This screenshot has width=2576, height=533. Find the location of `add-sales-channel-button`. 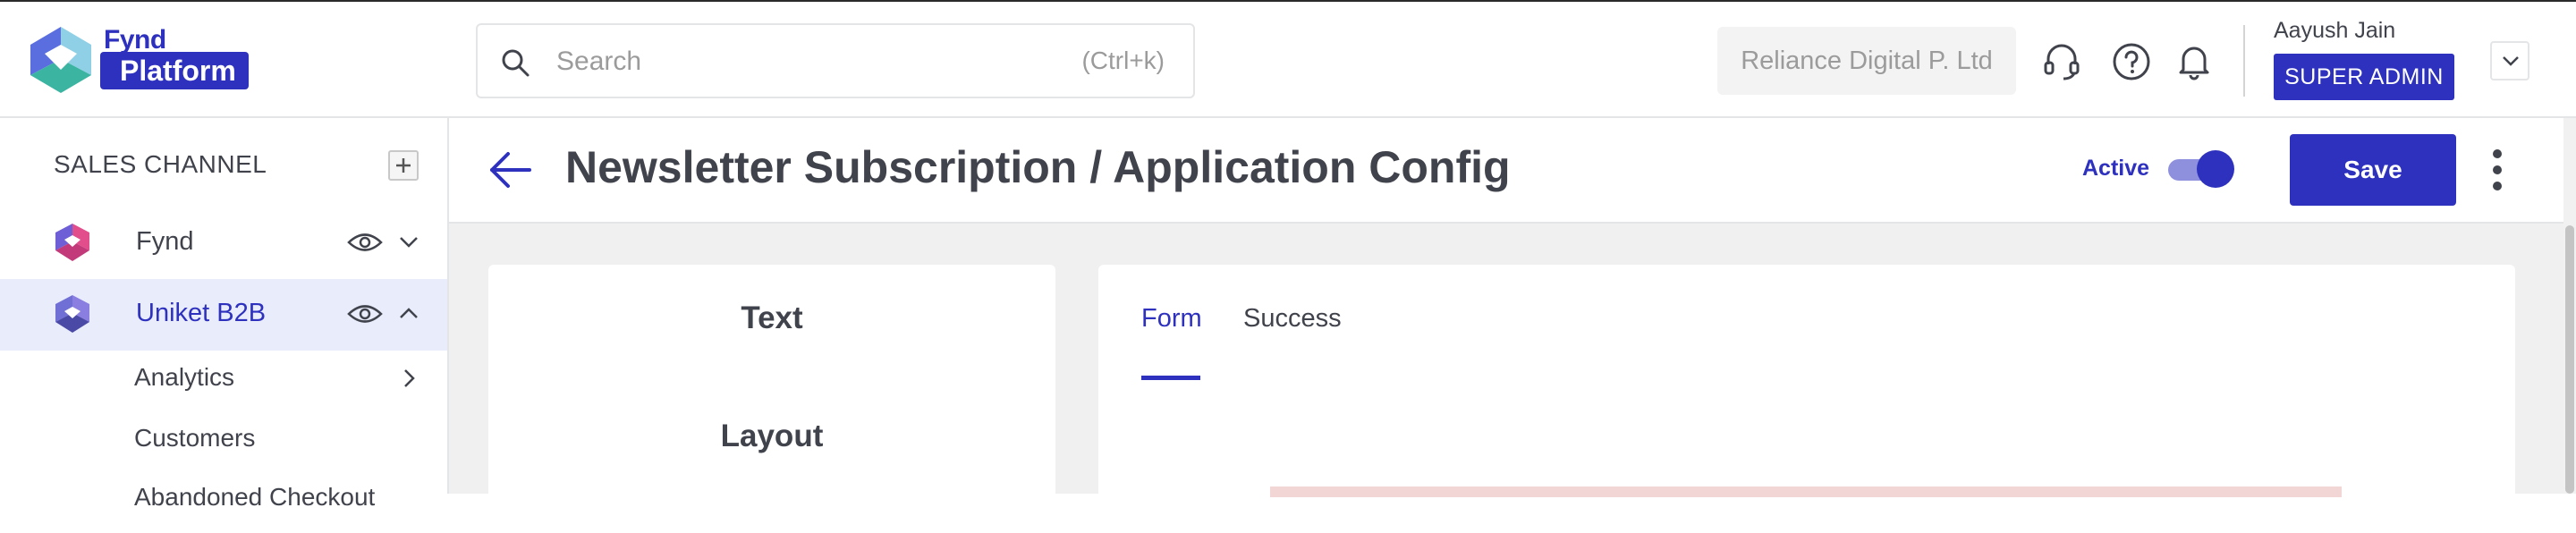

add-sales-channel-button is located at coordinates (403, 165).